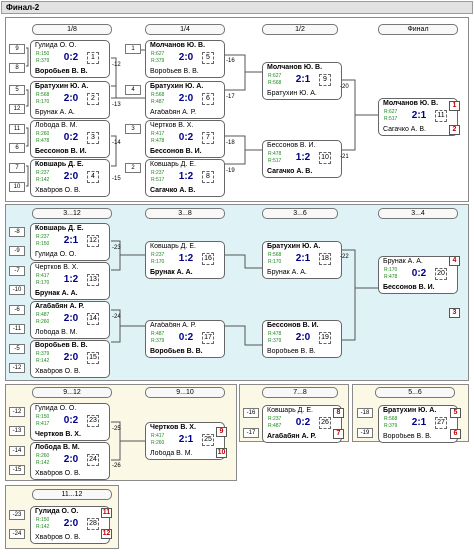 This screenshot has width=474, height=555. Describe the element at coordinates (70, 281) in the screenshot. I see `match-card: Чертков В. Х. R:417 R:170 1:2 13 Брунак А. А.` at that location.